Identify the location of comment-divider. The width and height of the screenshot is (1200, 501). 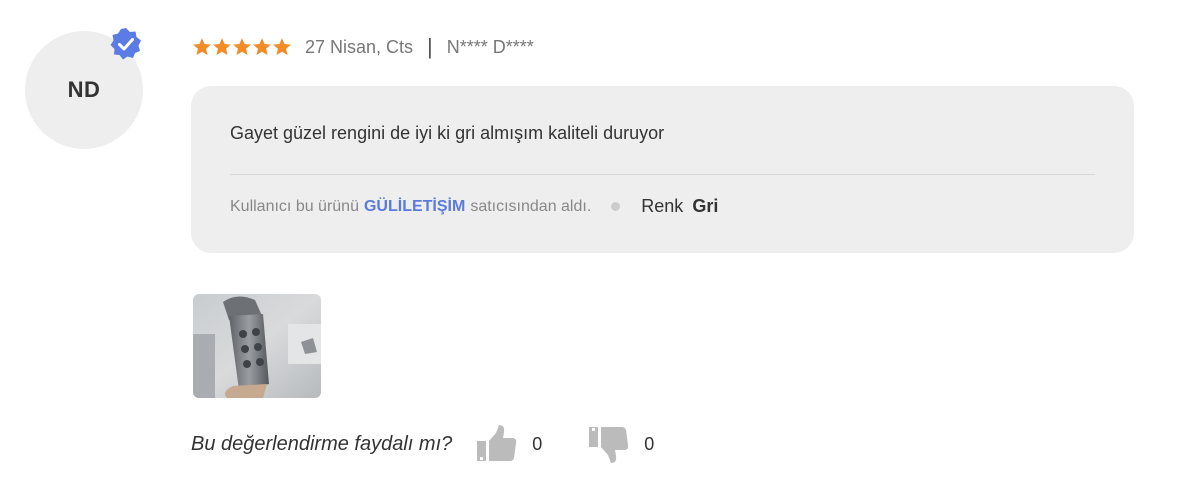
(662, 174).